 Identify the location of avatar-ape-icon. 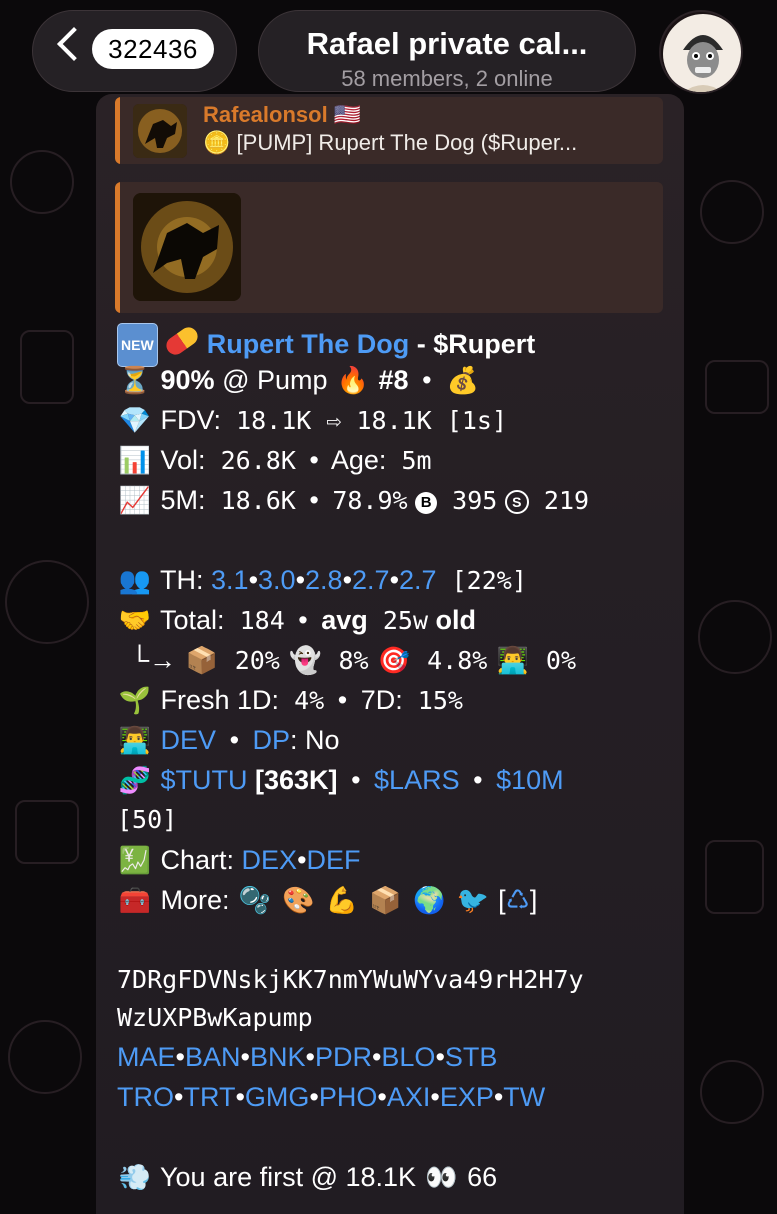
(702, 53).